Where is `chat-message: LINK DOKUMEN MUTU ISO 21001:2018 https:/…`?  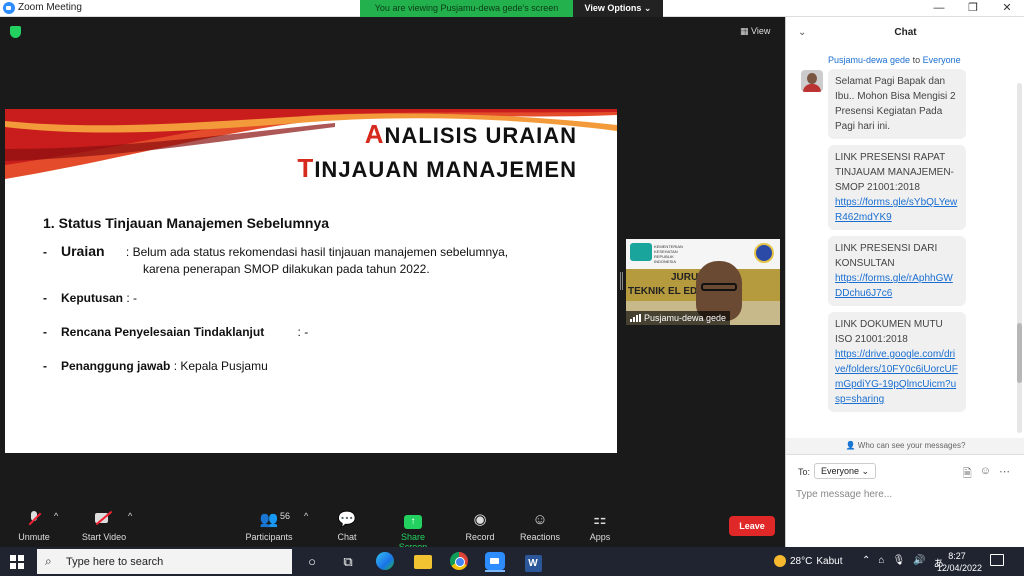 chat-message: LINK DOKUMEN MUTU ISO 21001:2018 https:/… is located at coordinates (897, 362).